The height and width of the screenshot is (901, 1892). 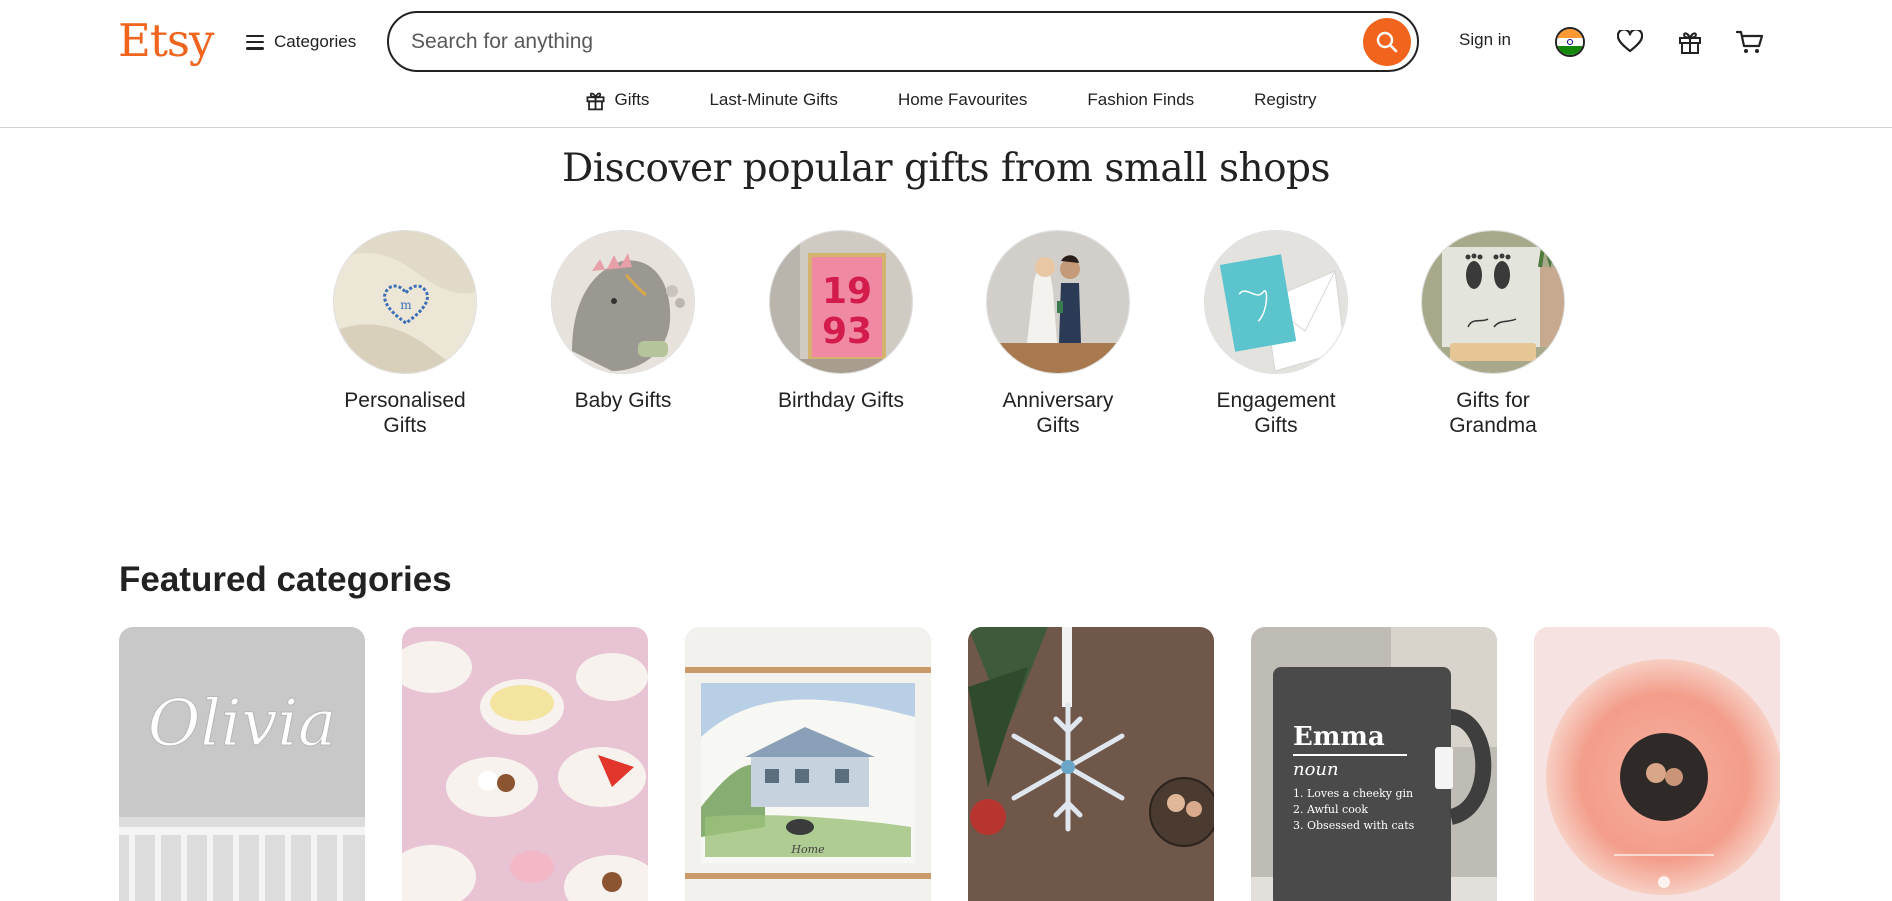 I want to click on site-header: Etsy Categories Sign in, so click(x=946, y=64).